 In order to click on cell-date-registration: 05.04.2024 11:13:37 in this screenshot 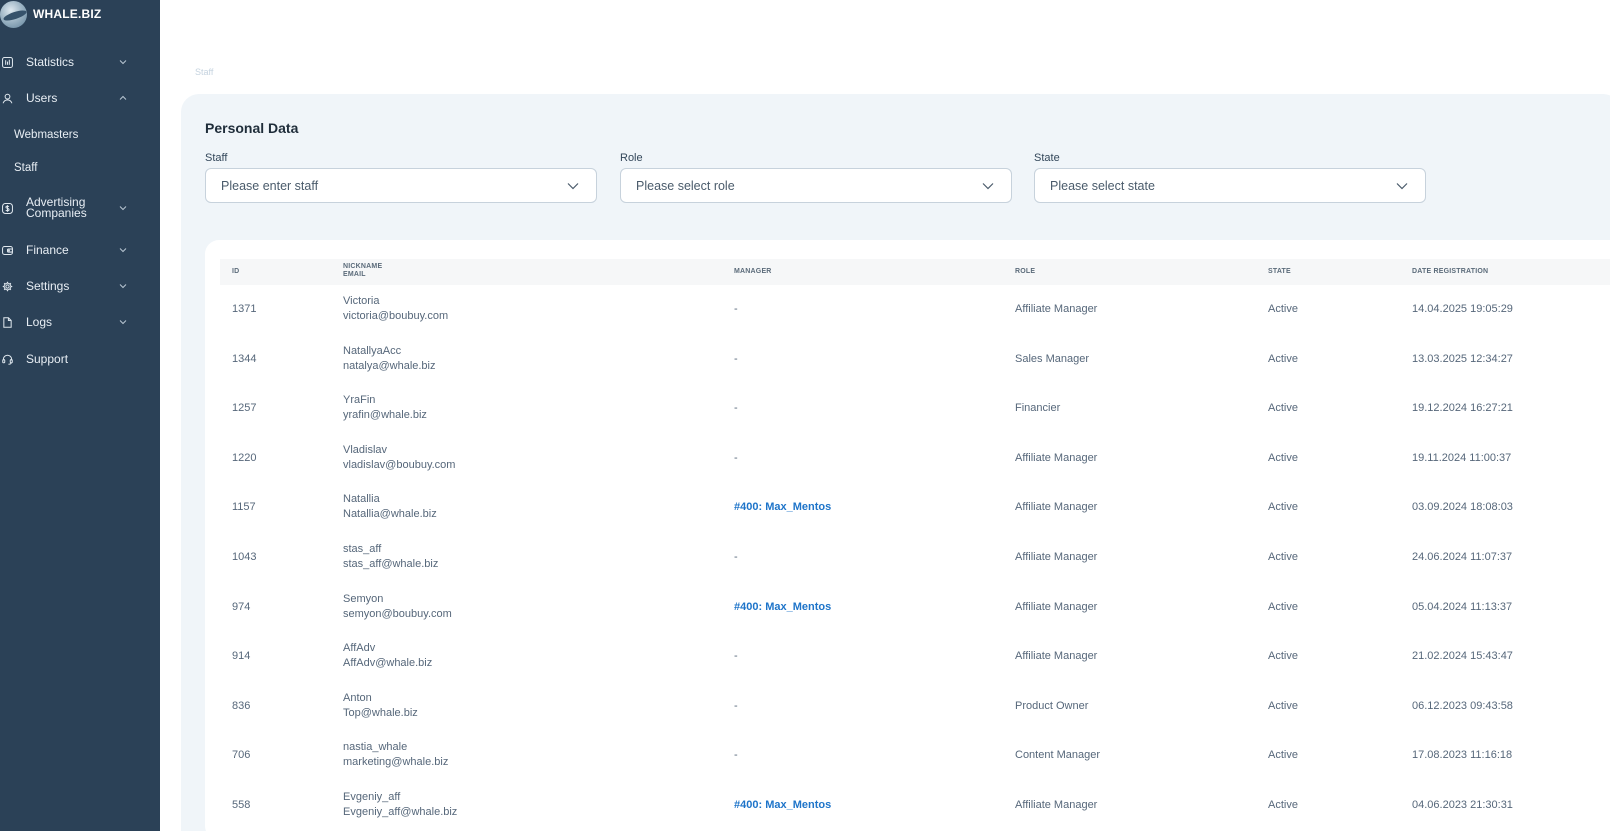, I will do `click(1462, 606)`.